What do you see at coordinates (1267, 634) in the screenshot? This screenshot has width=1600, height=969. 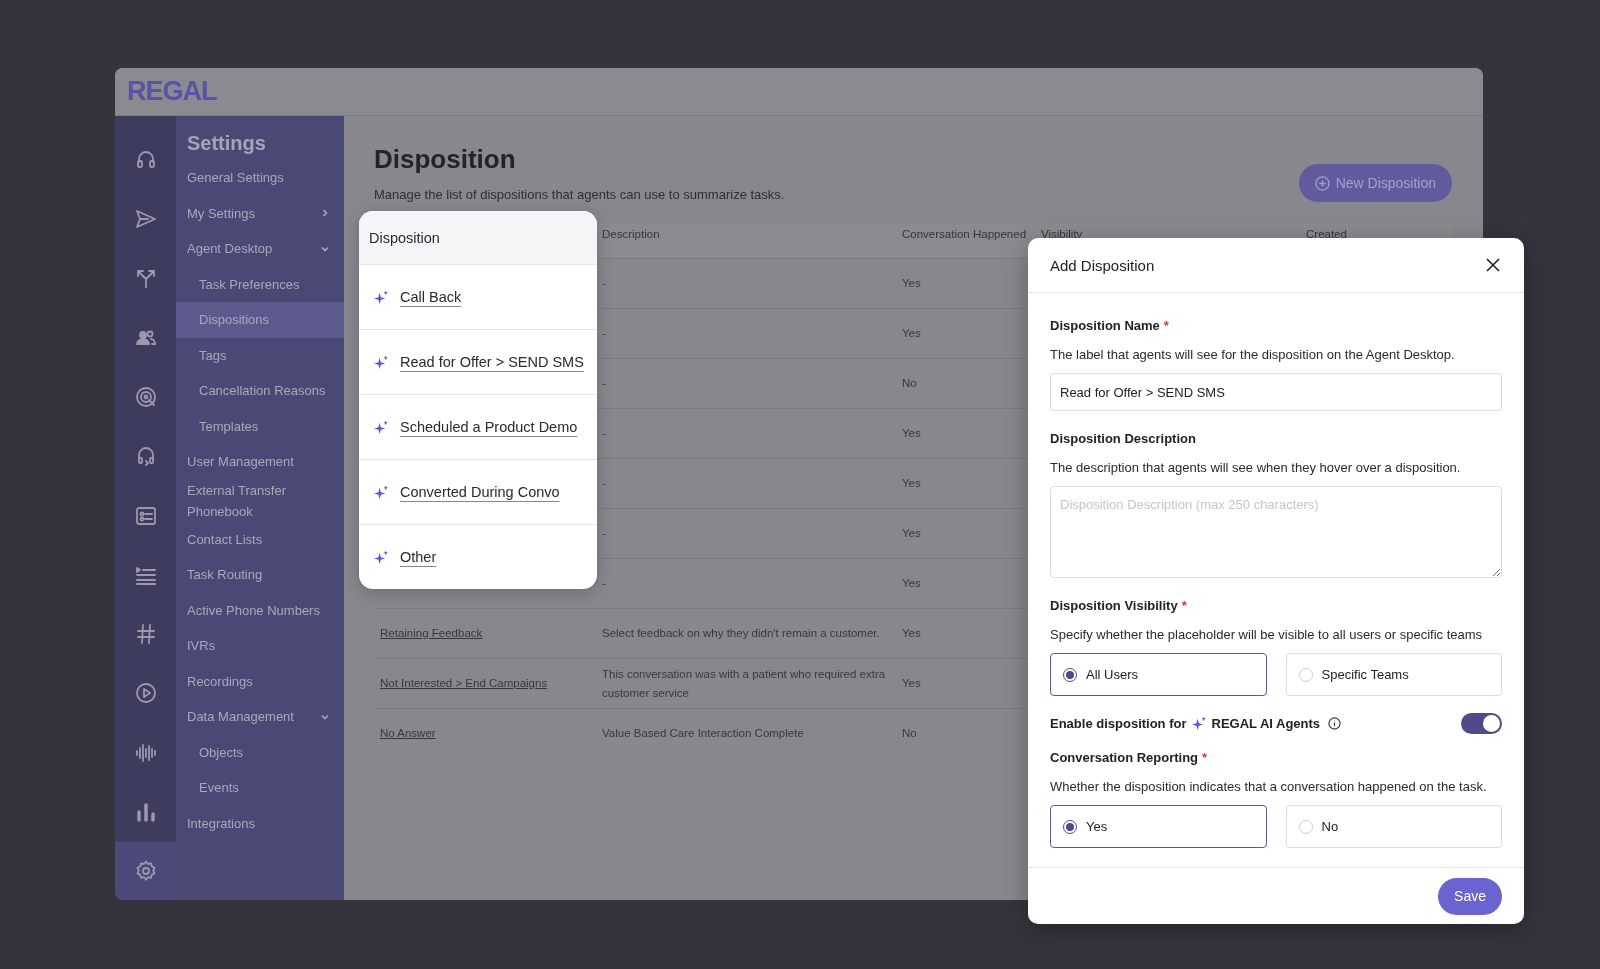 I see `help-text: Specify whether the placeholder will be visible to all users or specific teams` at bounding box center [1267, 634].